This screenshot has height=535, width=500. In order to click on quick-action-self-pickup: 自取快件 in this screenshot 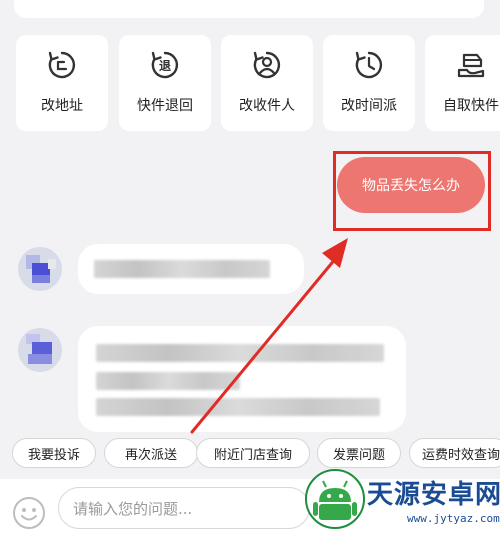, I will do `click(462, 83)`.